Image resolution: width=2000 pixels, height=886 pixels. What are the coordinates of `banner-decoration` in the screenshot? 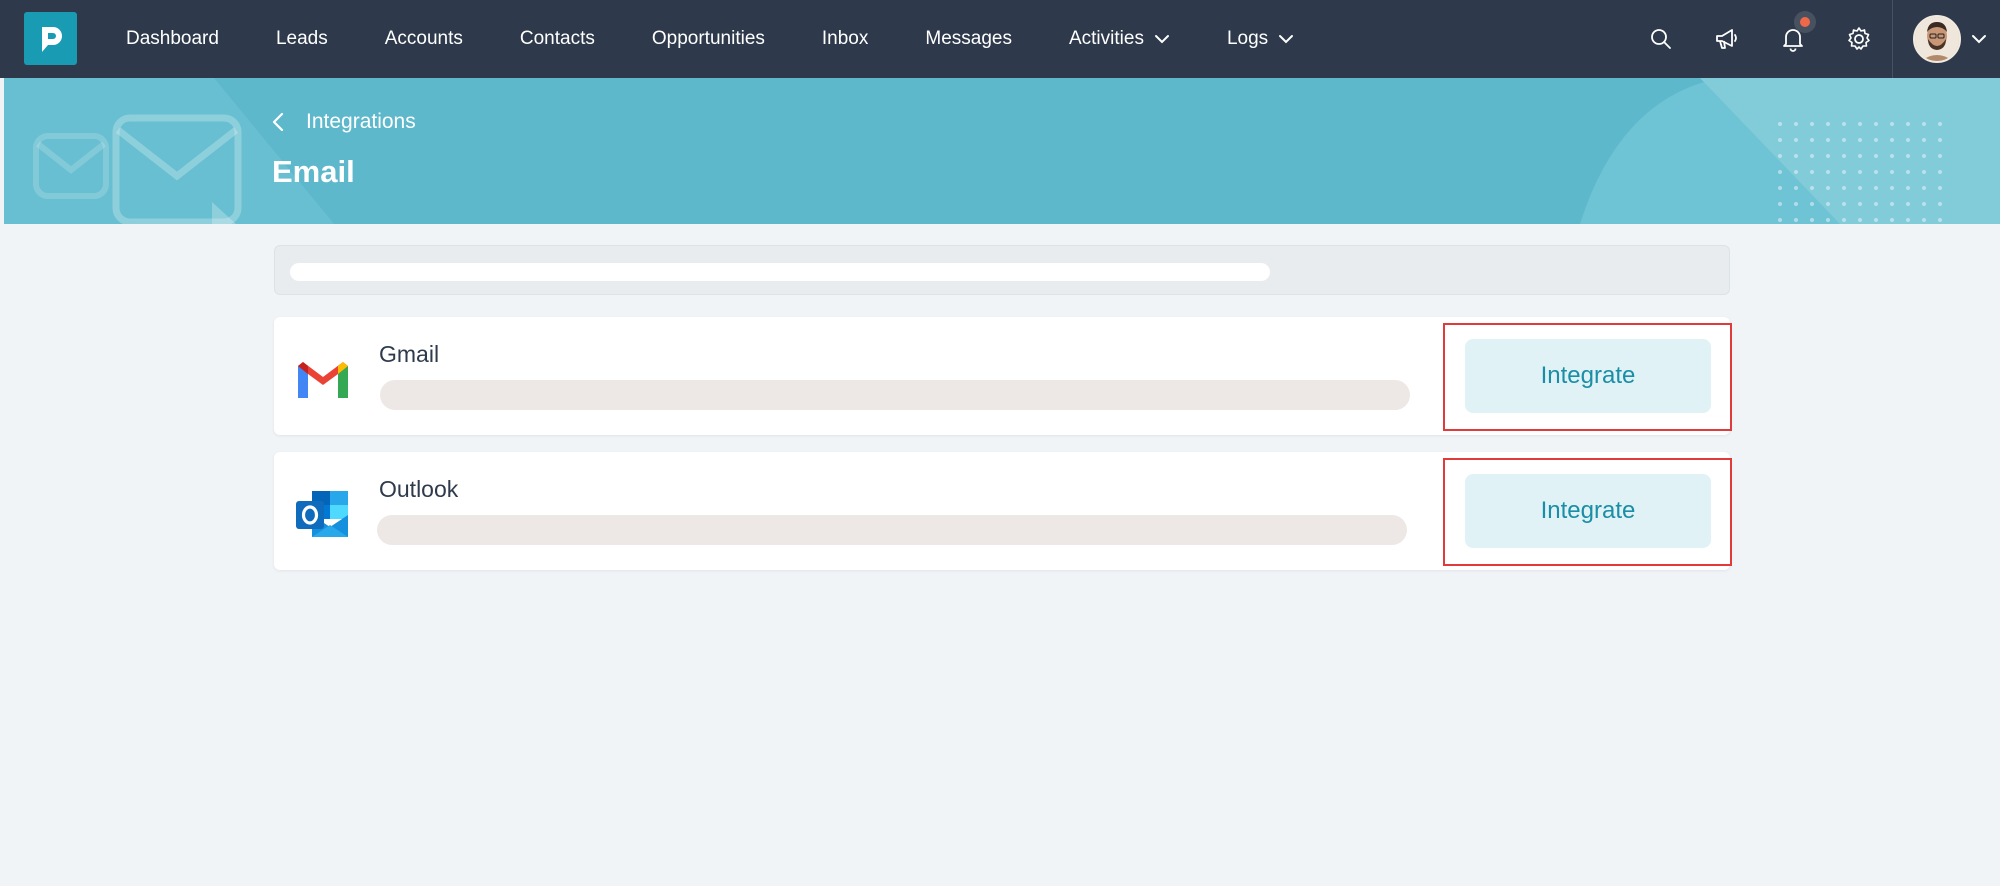 It's located at (169, 151).